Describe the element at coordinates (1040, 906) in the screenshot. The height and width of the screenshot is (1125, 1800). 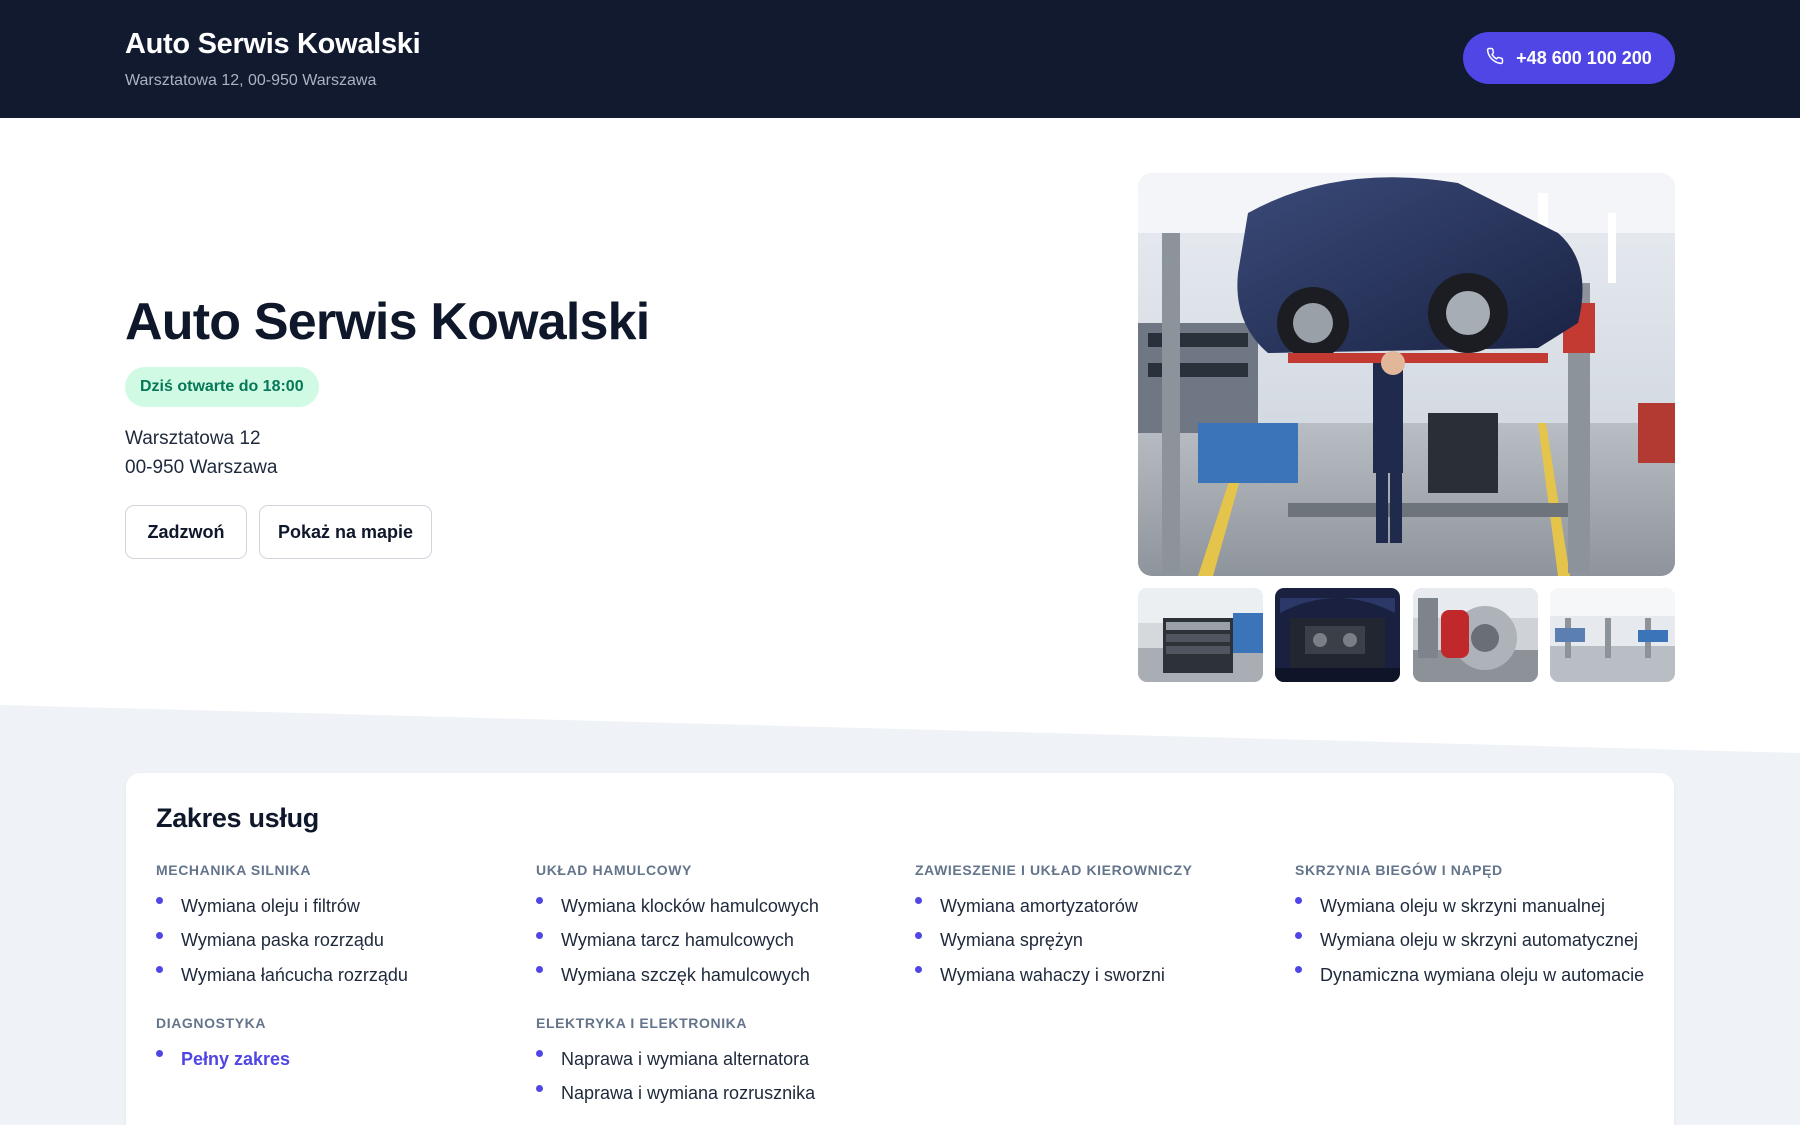
I see `list-item: Wymiana amortyzatorów` at that location.